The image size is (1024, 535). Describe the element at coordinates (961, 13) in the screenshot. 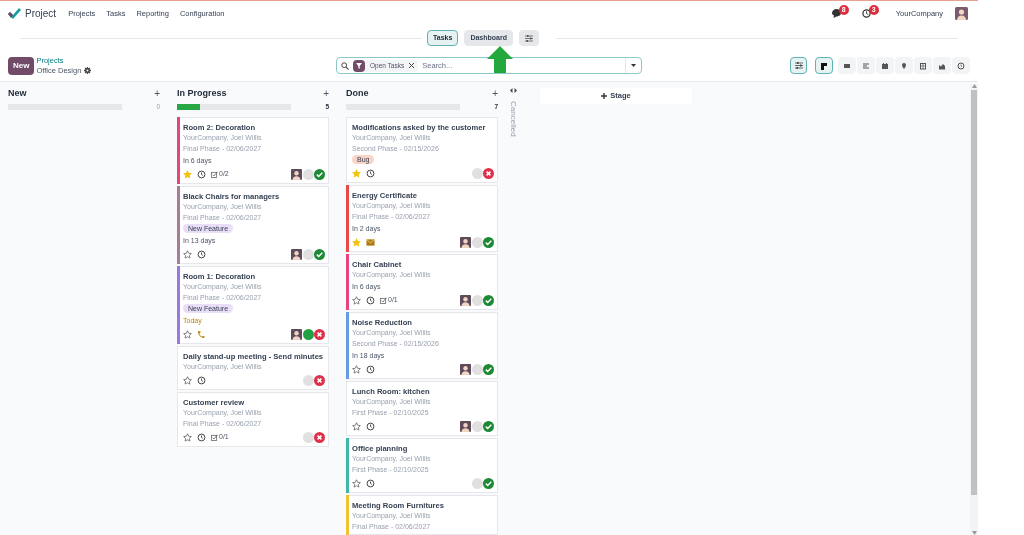

I see `user-avatar` at that location.